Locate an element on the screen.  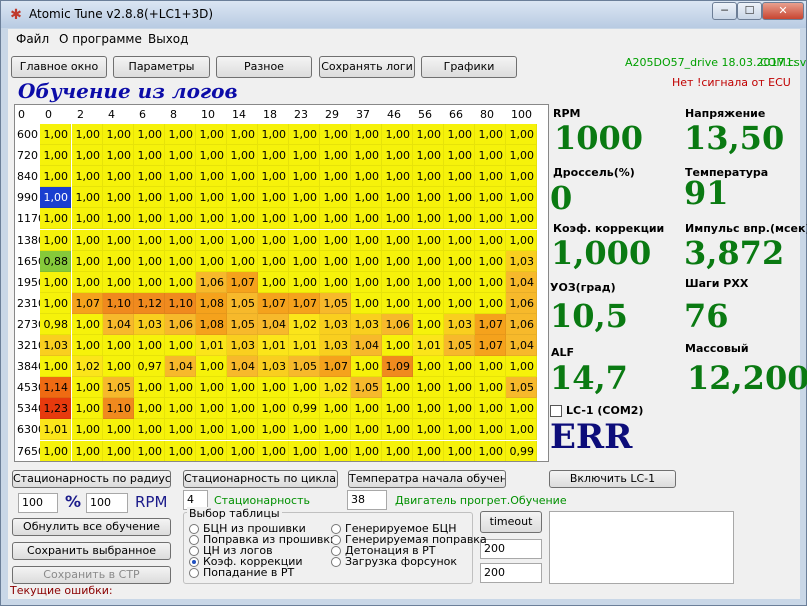
table-cell: 1,02 is located at coordinates (304, 324).